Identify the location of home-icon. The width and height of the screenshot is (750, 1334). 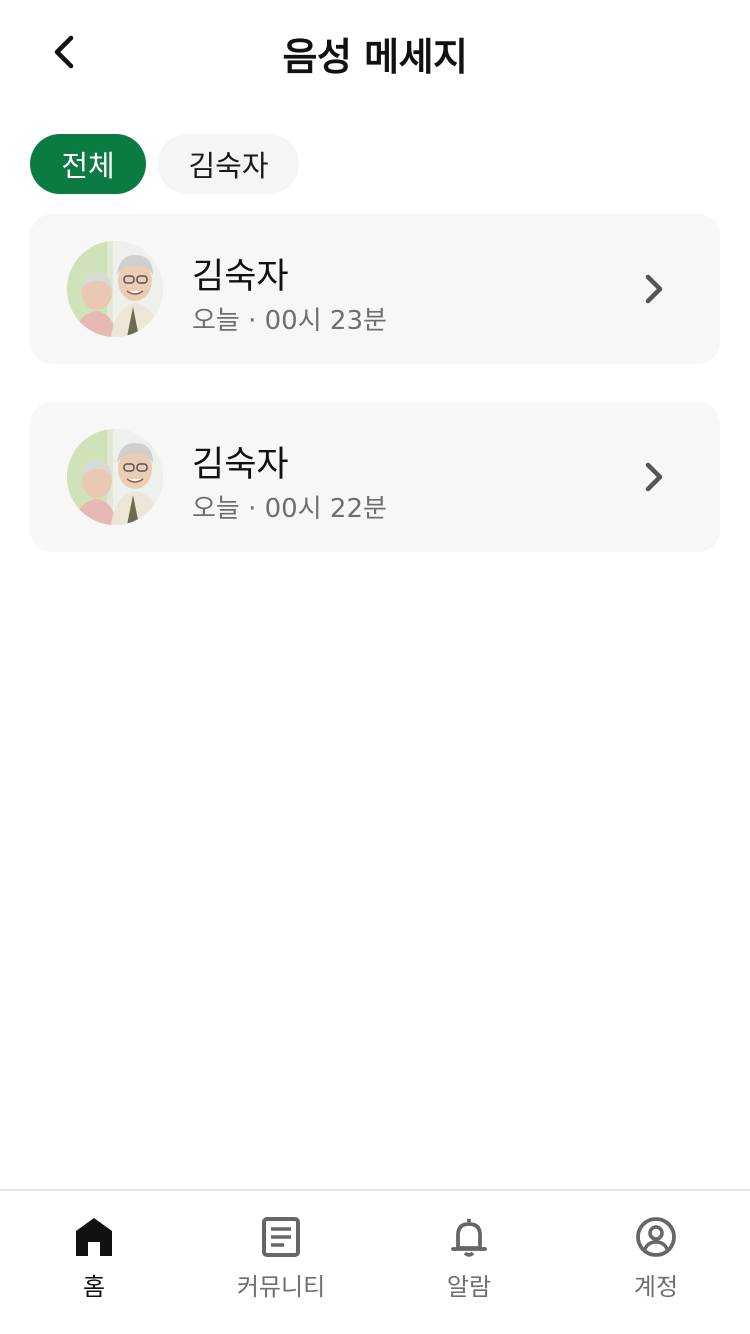
(94, 1237).